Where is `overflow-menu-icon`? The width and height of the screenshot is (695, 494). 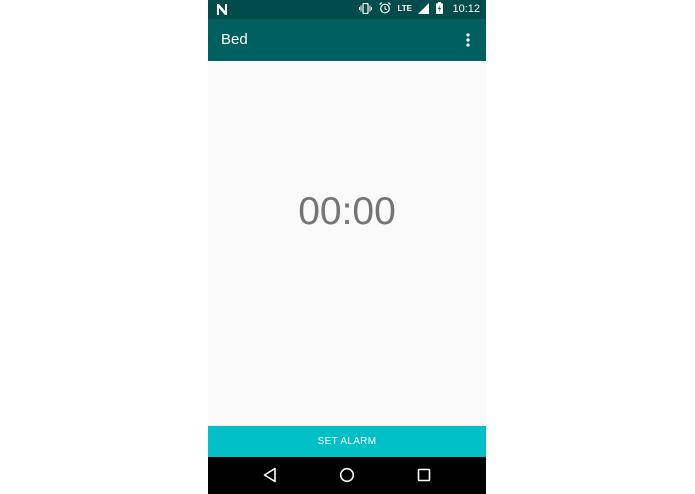 overflow-menu-icon is located at coordinates (468, 40).